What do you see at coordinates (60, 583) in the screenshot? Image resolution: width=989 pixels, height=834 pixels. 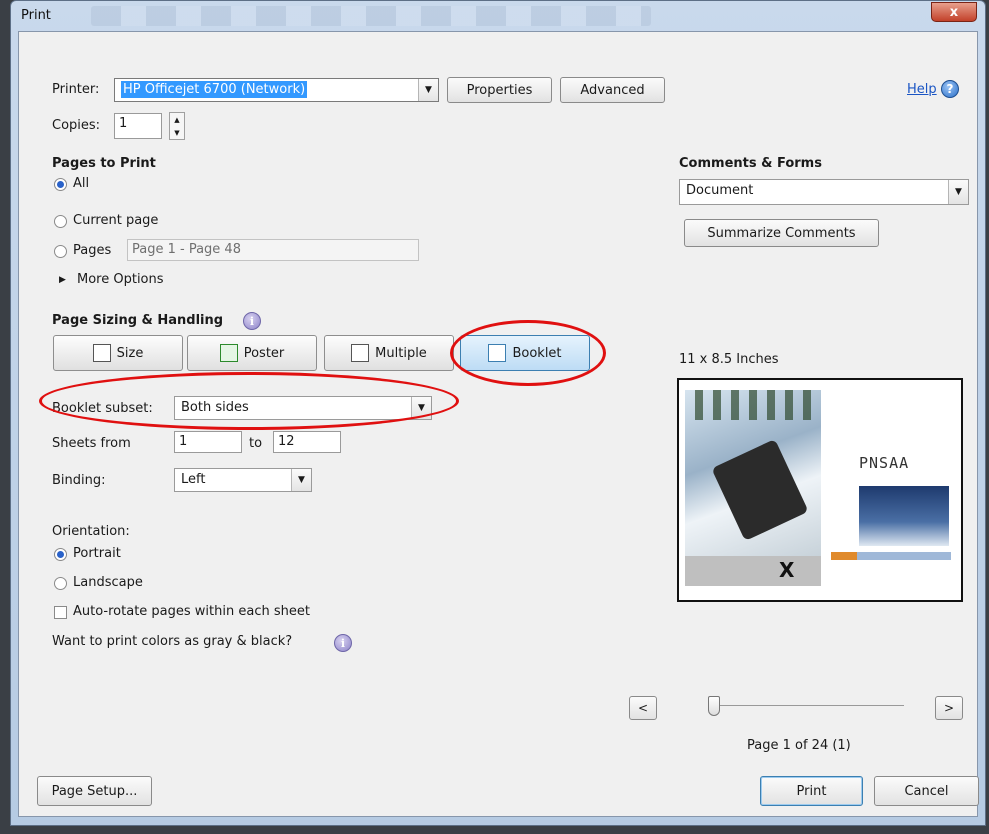 I see `radio-landscape` at bounding box center [60, 583].